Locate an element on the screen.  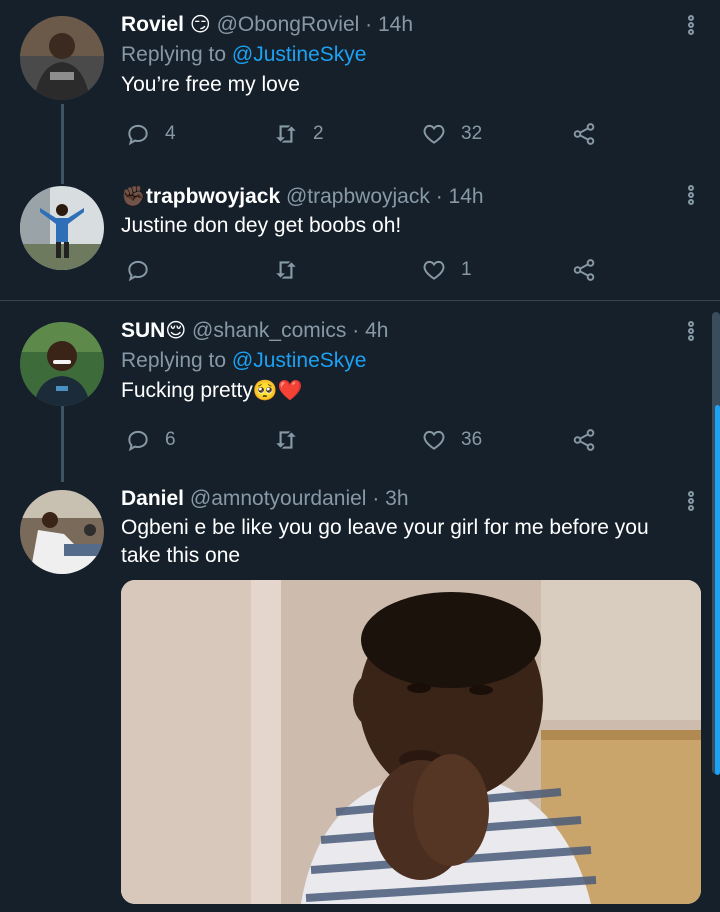
tweet-text: Fucking pretty🥺❤️ is located at coordinates (212, 390).